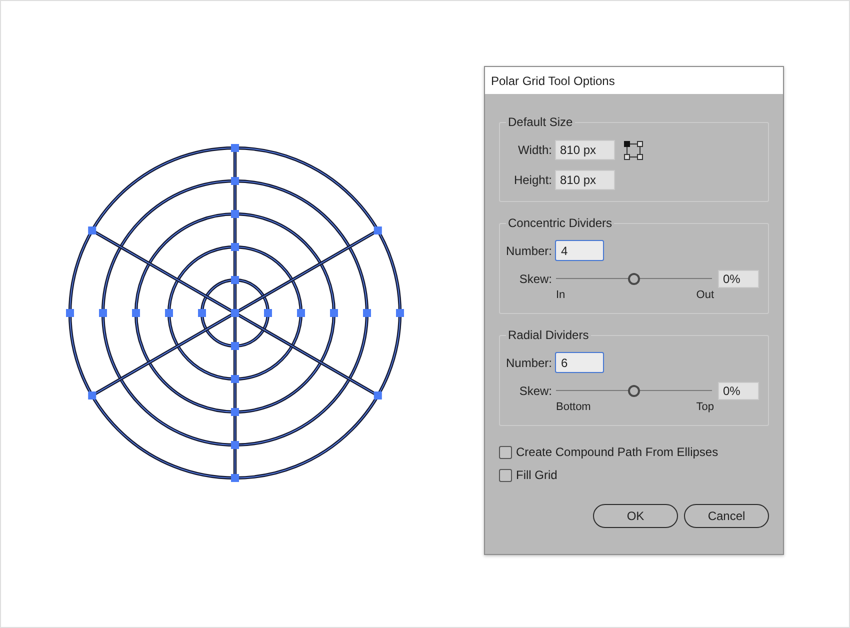 The width and height of the screenshot is (850, 628). Describe the element at coordinates (617, 452) in the screenshot. I see `checkbox-label: Create Compound Path From Ellipses` at that location.